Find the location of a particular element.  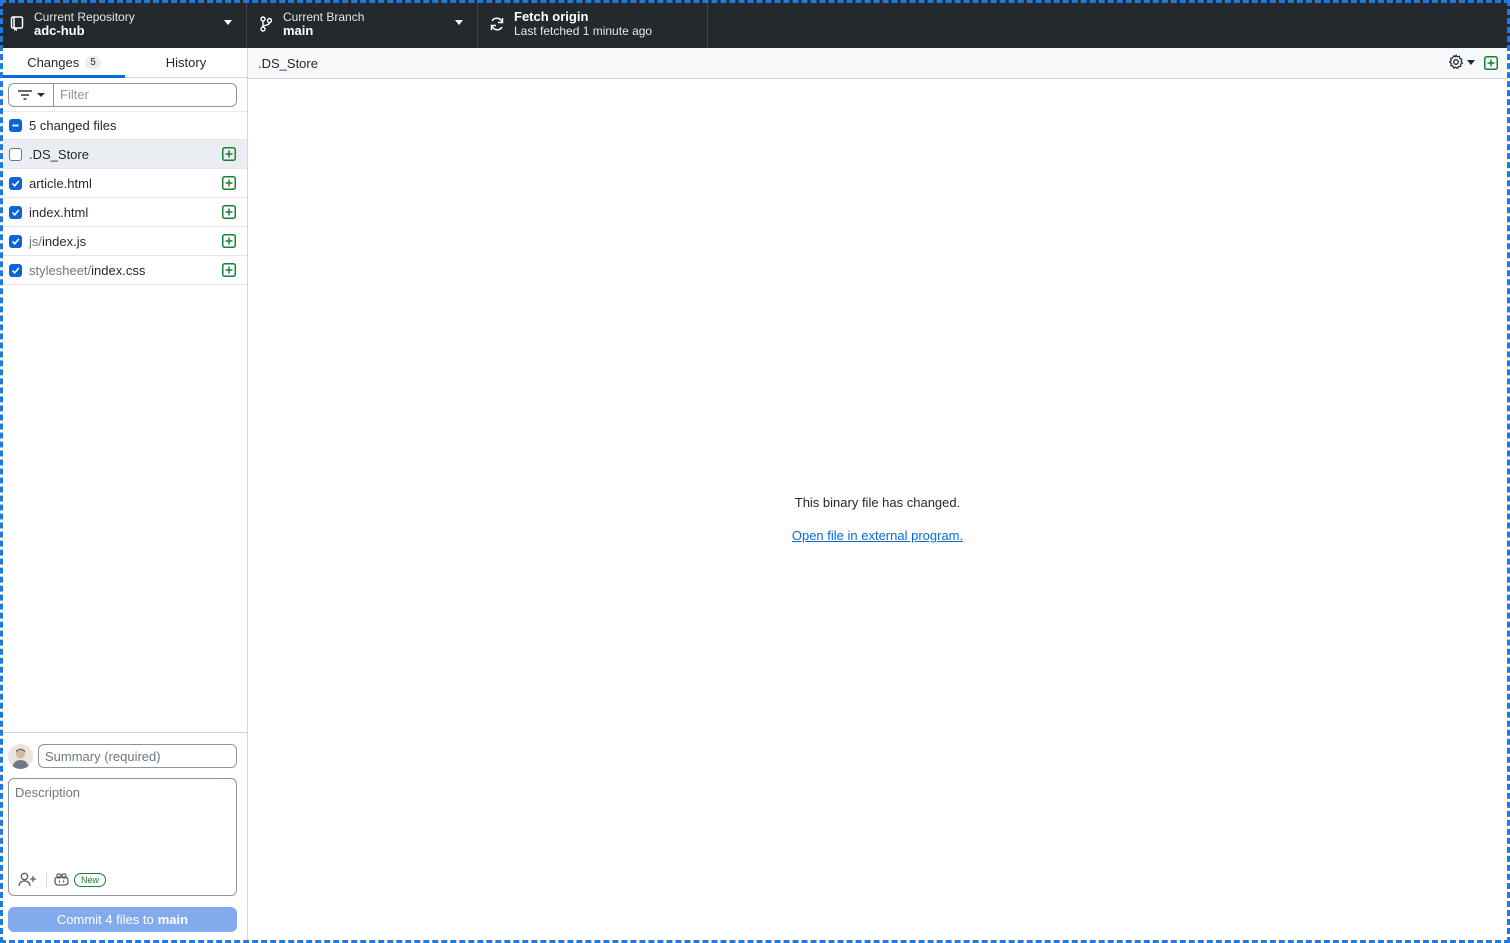

current-branch-label: Current Branch is located at coordinates (324, 17).